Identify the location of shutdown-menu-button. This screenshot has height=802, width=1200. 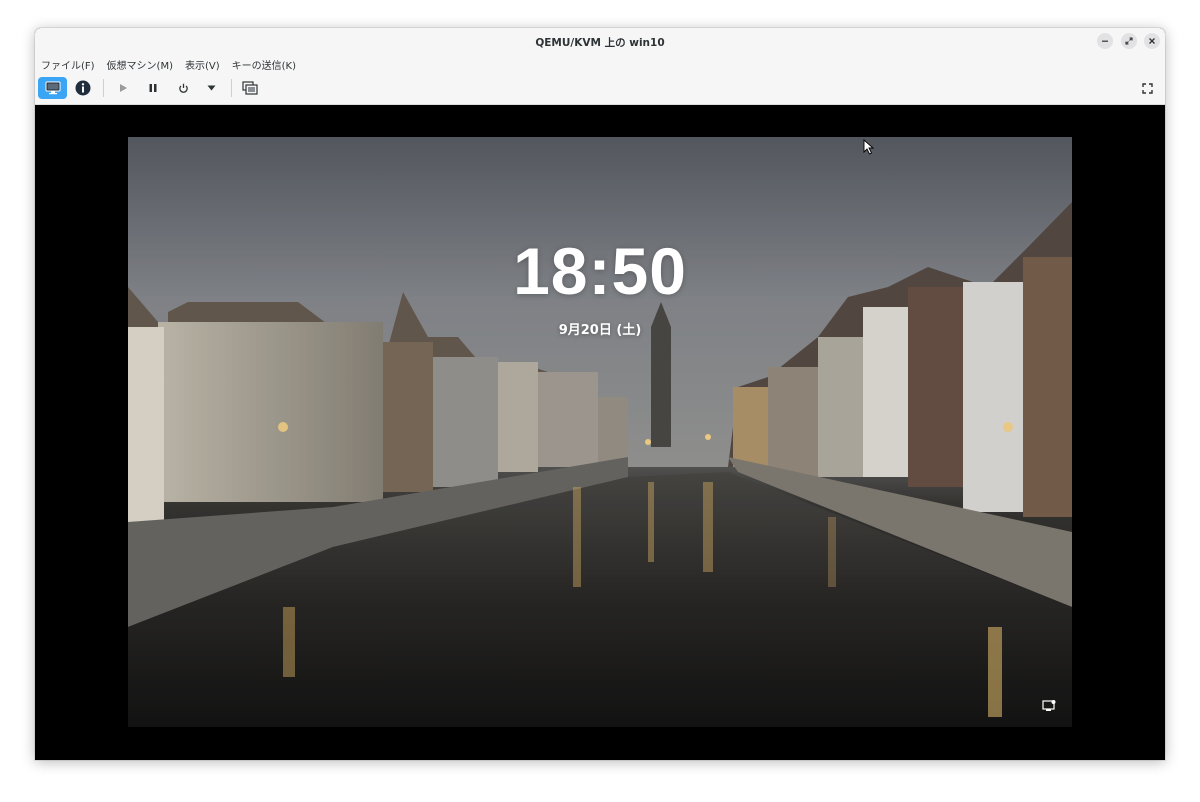
(211, 88).